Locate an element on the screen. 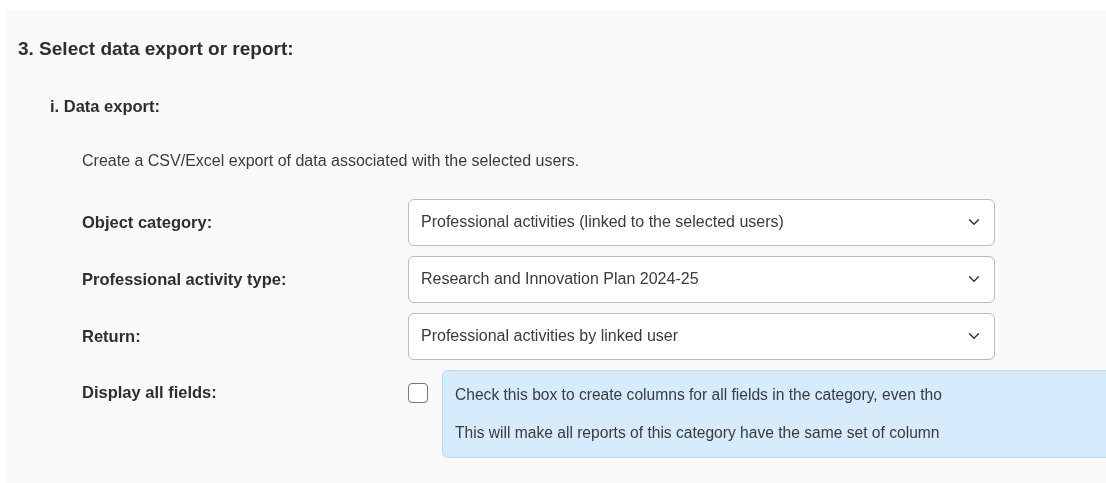  dropdown-field: Professional activities (linked to the selected users) is located at coordinates (701, 222).